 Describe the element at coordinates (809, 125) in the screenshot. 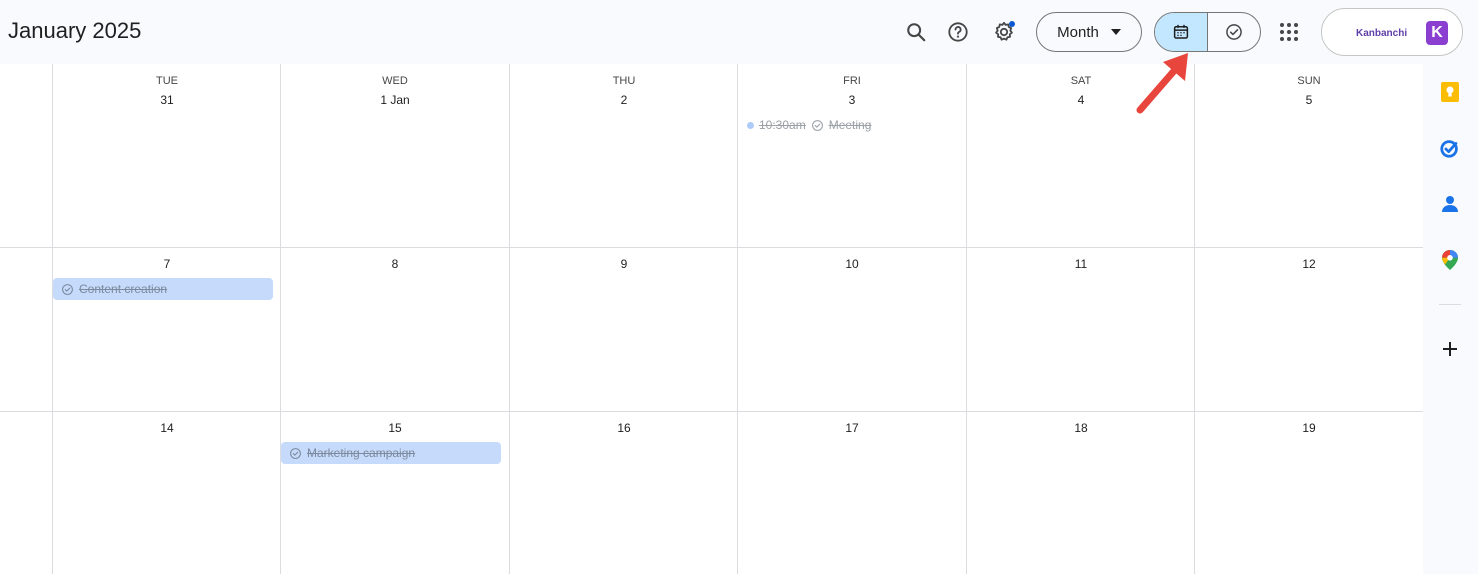

I see `calendar-event: 10:30am Meeting` at that location.